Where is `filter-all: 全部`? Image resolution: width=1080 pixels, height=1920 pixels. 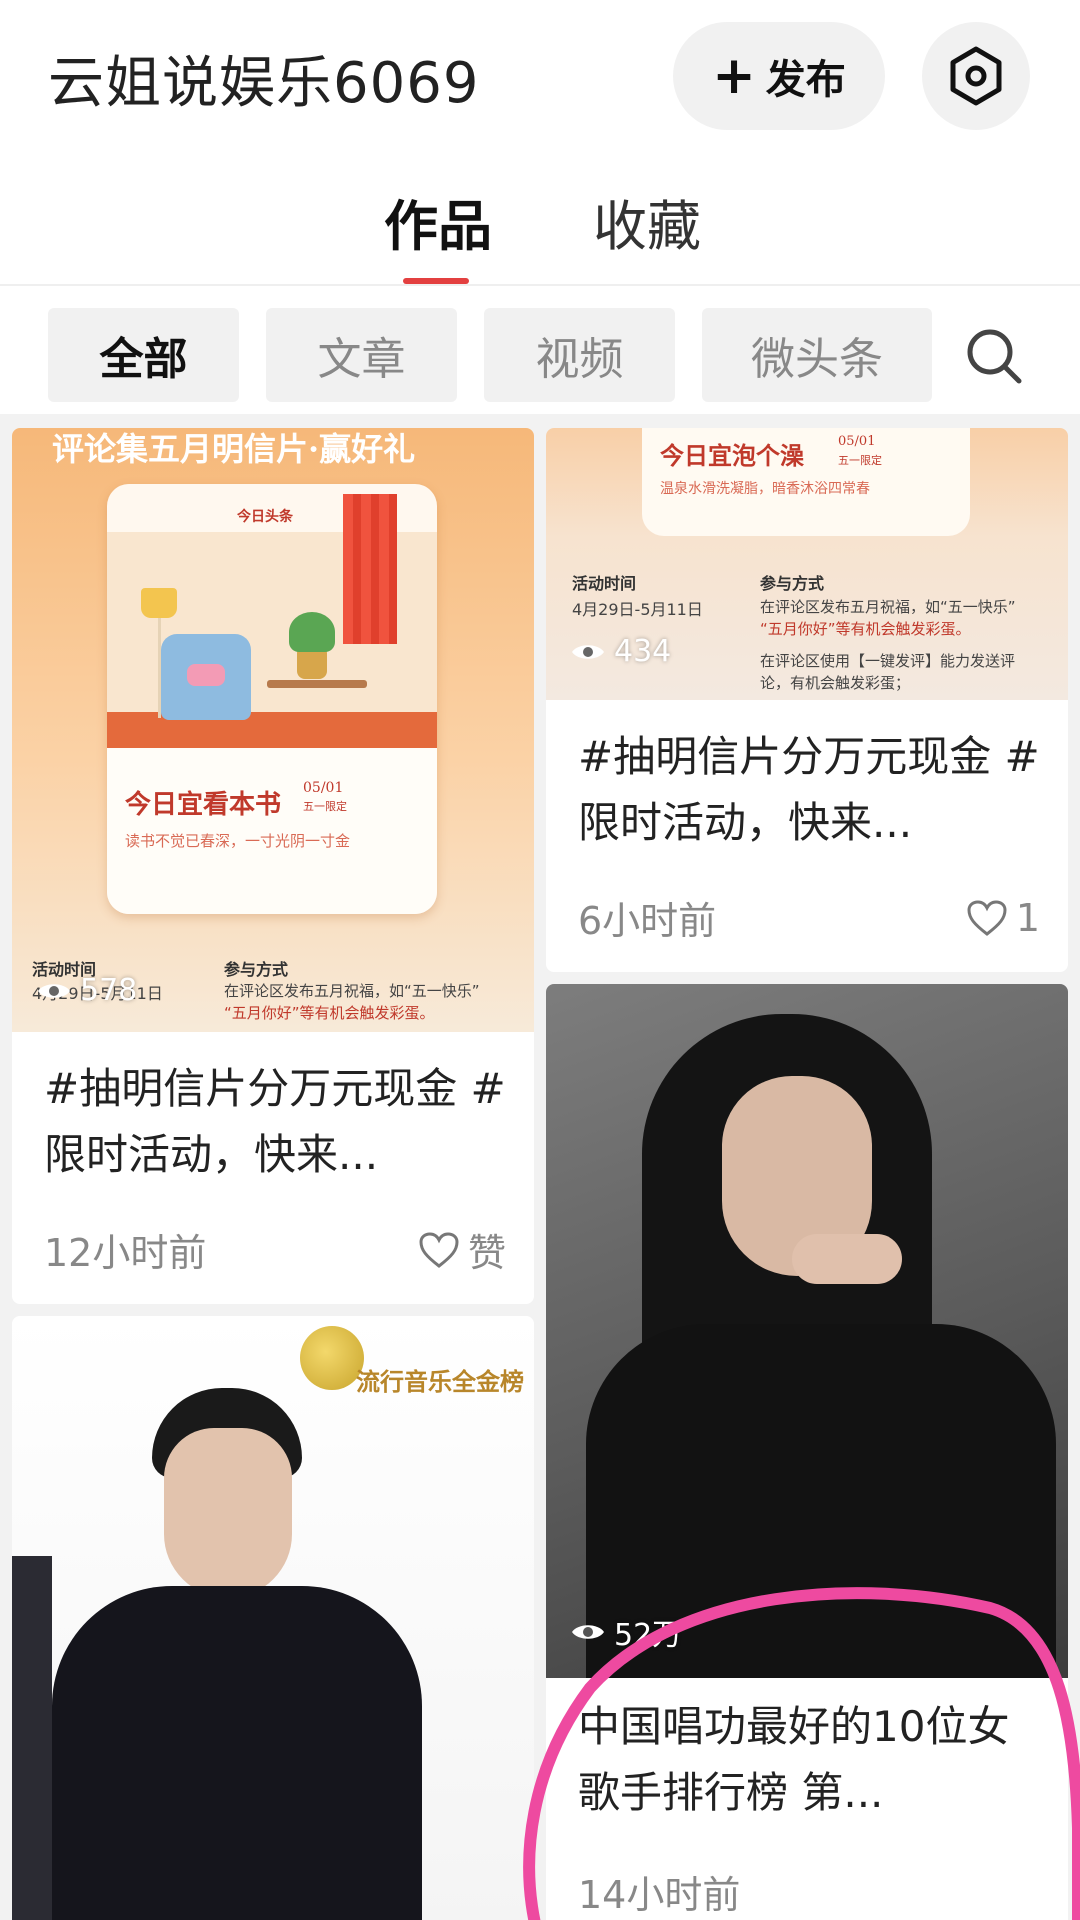 filter-all: 全部 is located at coordinates (143, 355).